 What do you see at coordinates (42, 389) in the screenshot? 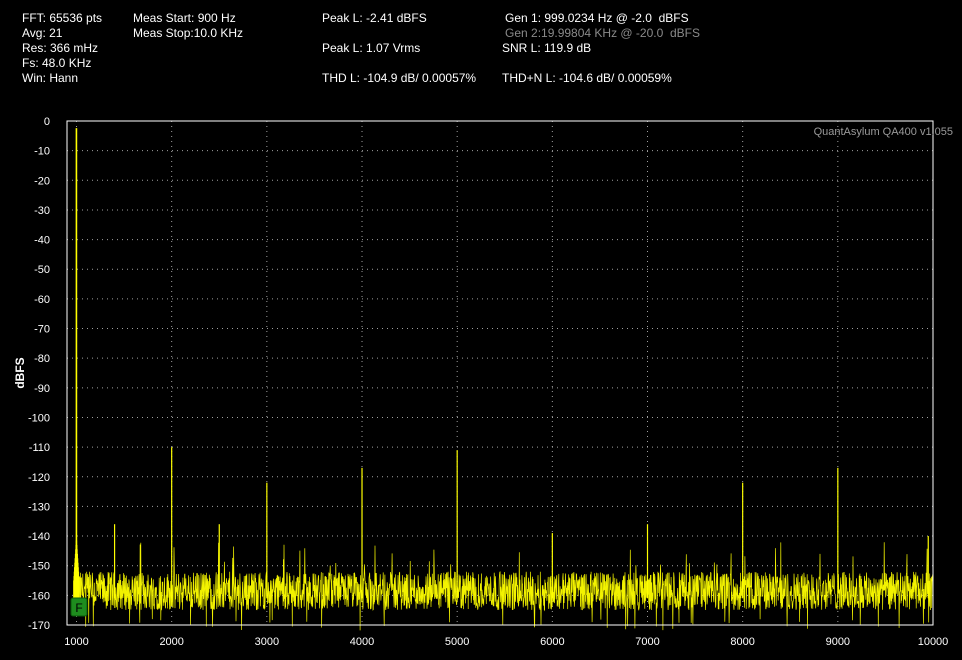
I see `y-tick-label: -90` at bounding box center [42, 389].